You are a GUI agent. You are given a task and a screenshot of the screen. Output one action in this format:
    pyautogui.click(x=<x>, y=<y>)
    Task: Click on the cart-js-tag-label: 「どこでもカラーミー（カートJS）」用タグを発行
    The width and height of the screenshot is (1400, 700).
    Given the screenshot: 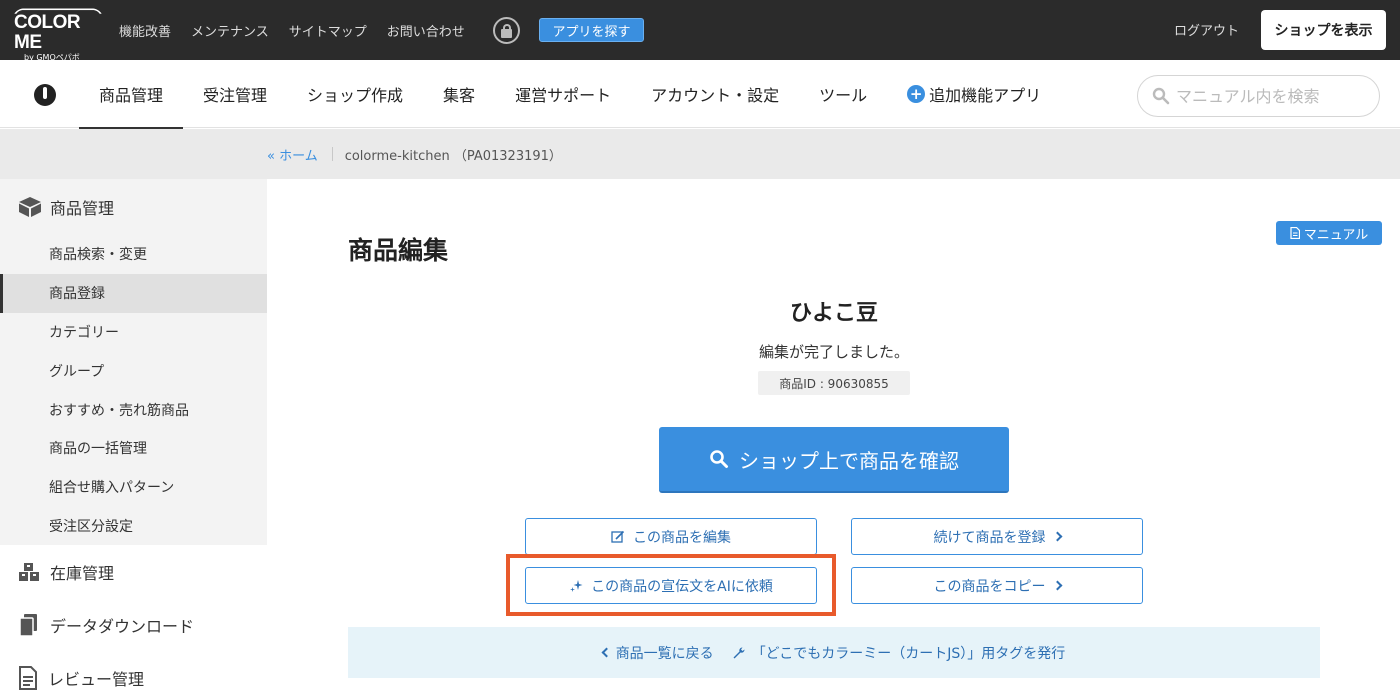 What is the action you would take?
    pyautogui.click(x=908, y=653)
    